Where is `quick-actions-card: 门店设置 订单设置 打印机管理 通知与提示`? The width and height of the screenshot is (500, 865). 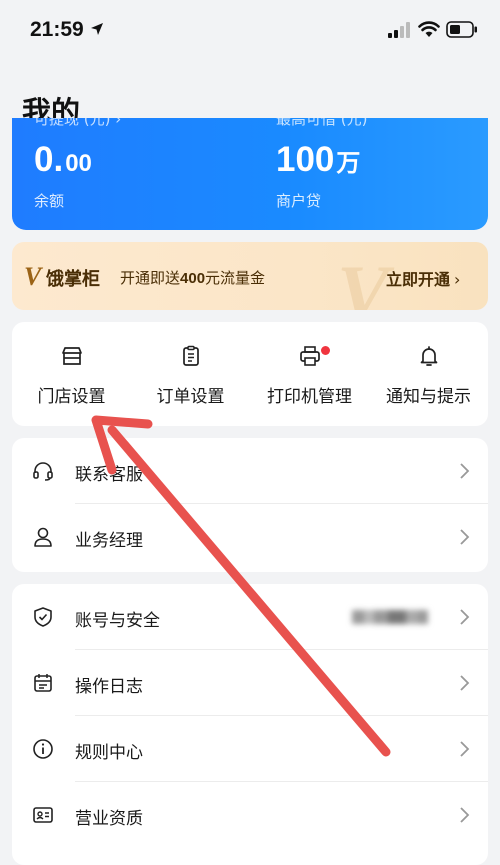
quick-actions-card: 门店设置 订单设置 打印机管理 通知与提示 is located at coordinates (250, 374).